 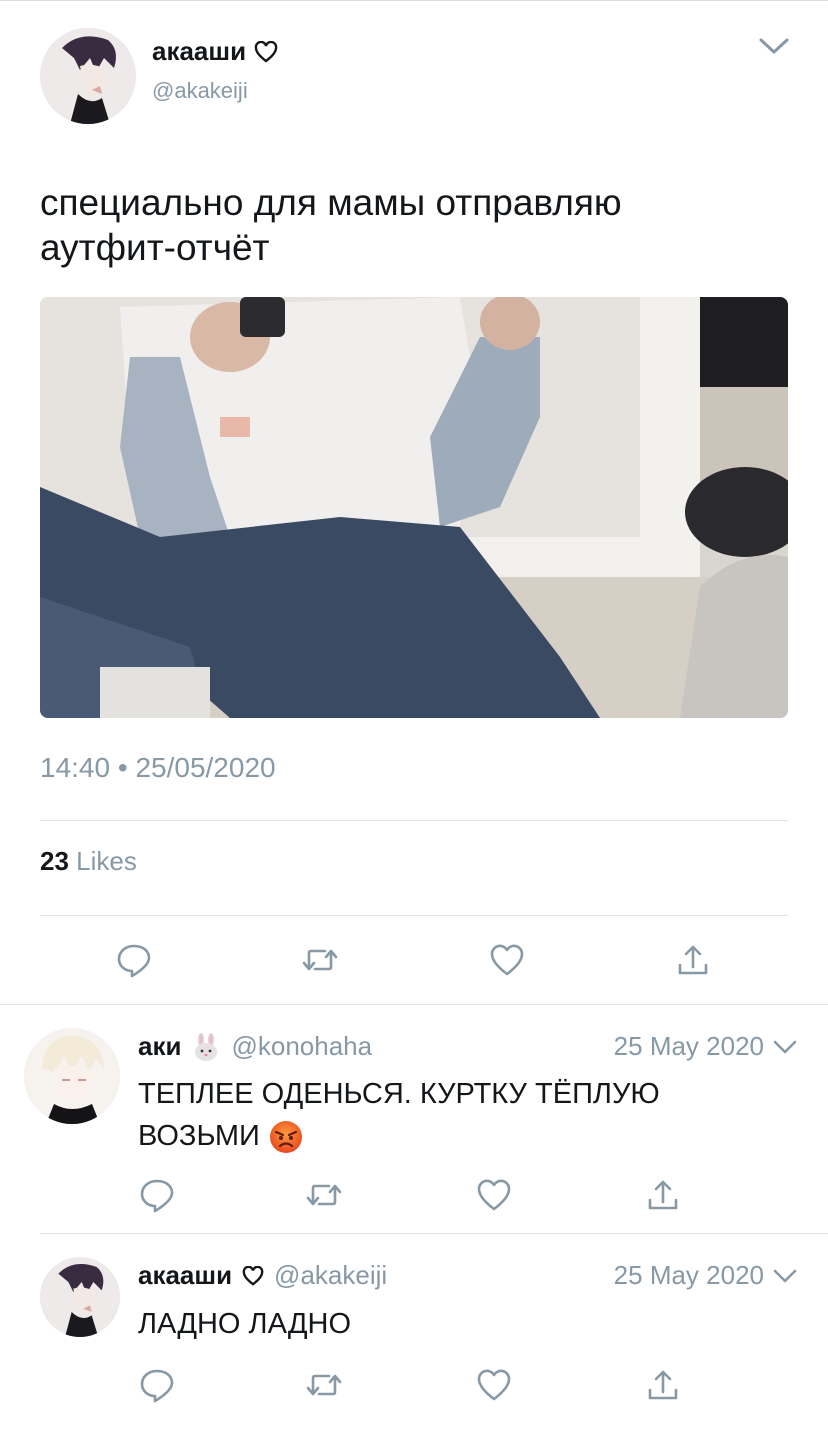 What do you see at coordinates (159, 1046) in the screenshot?
I see `reply-author-name: аки` at bounding box center [159, 1046].